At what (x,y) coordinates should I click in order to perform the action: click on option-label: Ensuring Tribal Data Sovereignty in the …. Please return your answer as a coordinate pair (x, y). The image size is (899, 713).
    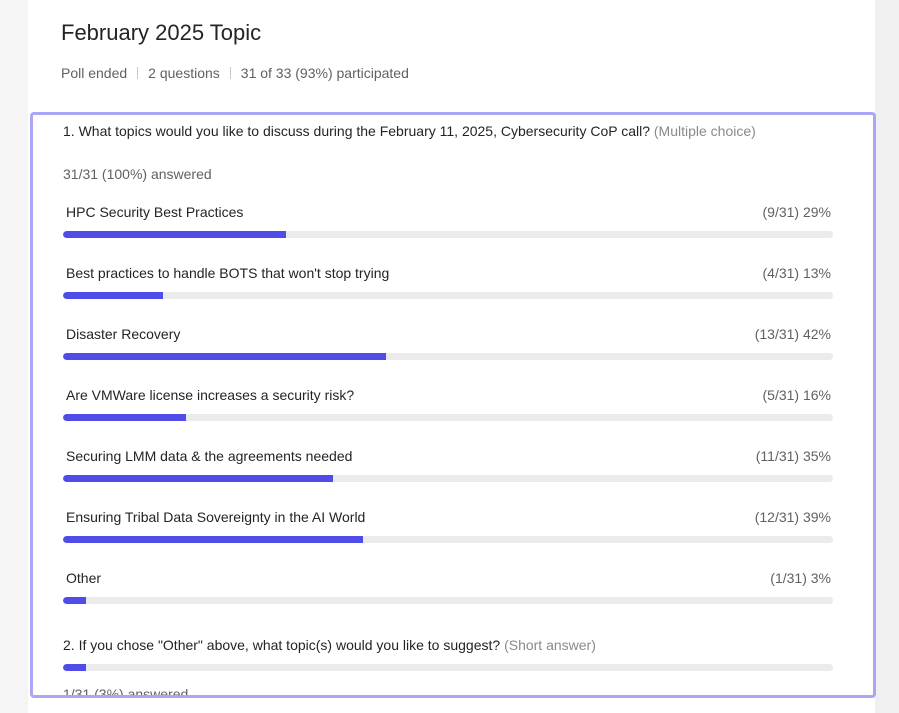
    Looking at the image, I should click on (216, 517).